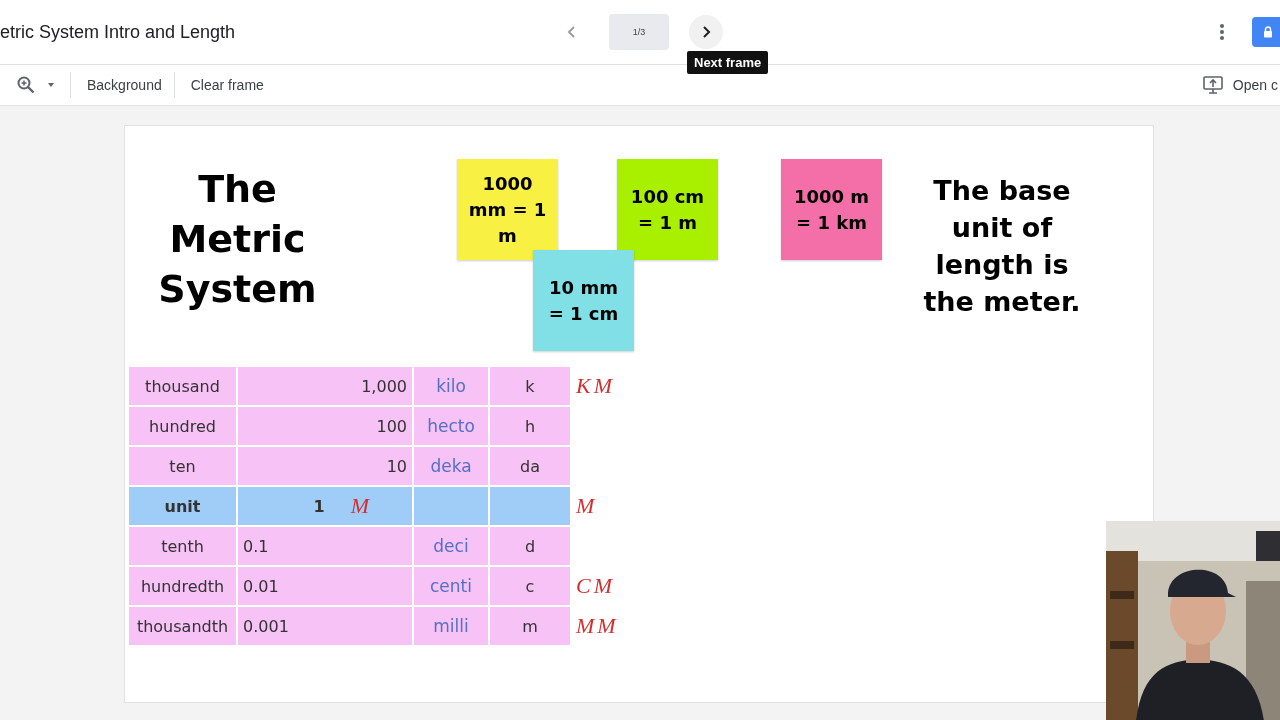 The image size is (1280, 720). I want to click on table-cell: thousandth, so click(182, 626).